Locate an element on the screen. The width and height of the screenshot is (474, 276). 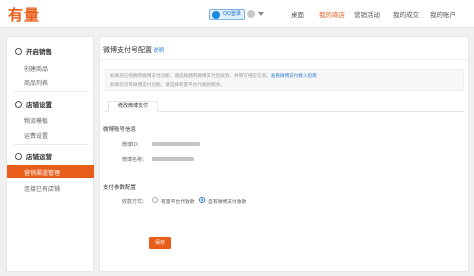
qq-icon is located at coordinates (216, 15).